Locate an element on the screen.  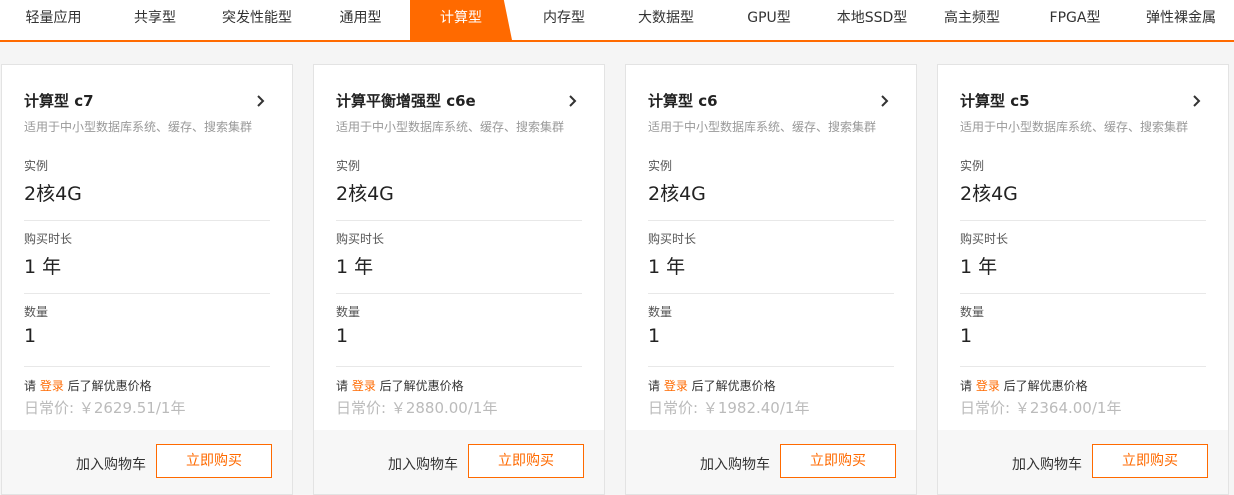
card-title: 计算平衡增强型 c6e is located at coordinates (406, 101).